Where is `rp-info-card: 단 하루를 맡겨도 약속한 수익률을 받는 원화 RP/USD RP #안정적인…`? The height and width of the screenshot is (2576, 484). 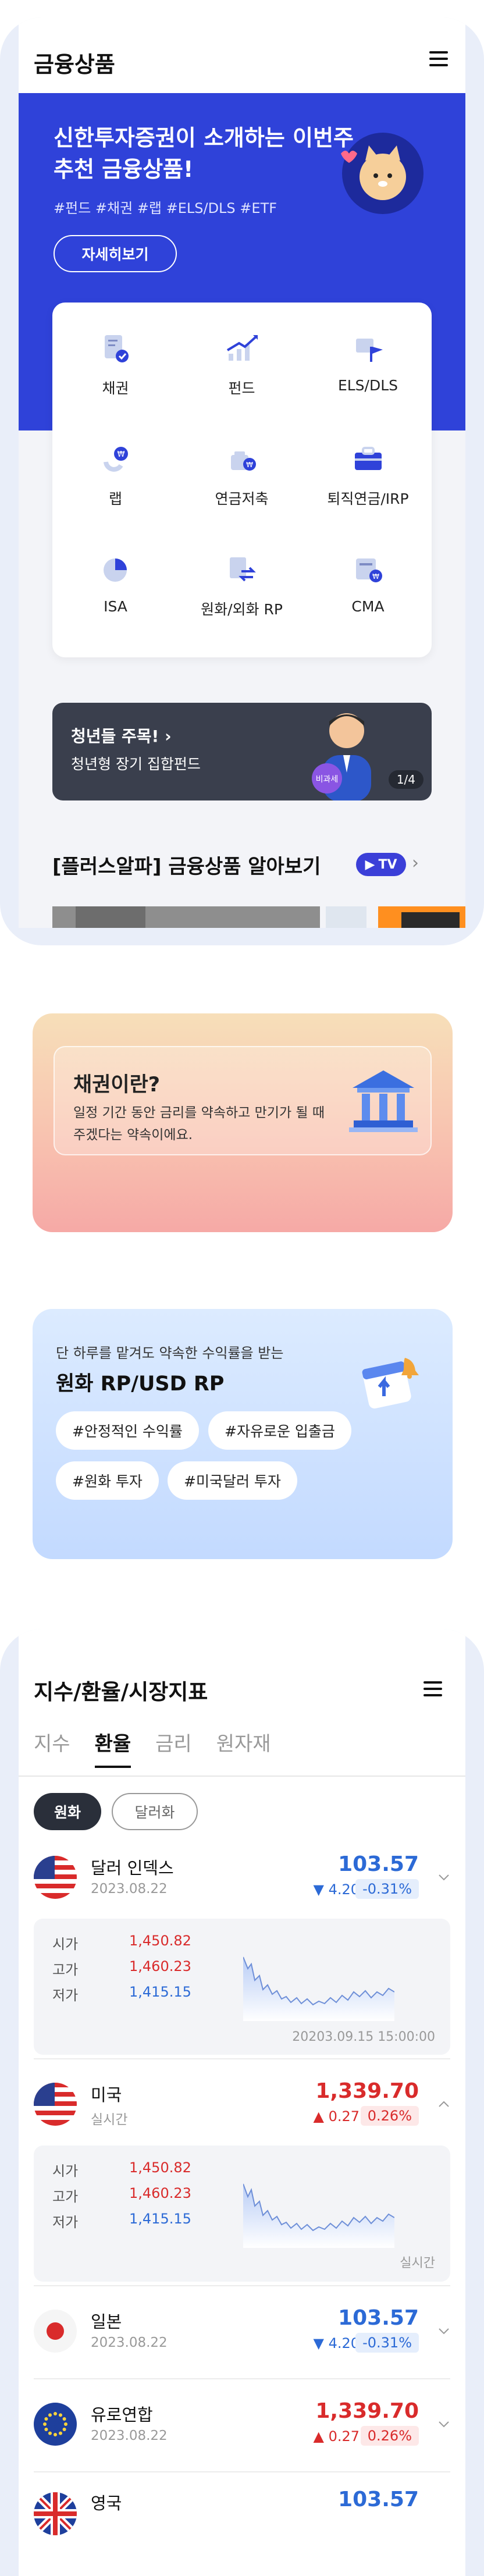 rp-info-card: 단 하루를 맡겨도 약속한 수익률을 받는 원화 RP/USD RP #안정적인… is located at coordinates (243, 1434).